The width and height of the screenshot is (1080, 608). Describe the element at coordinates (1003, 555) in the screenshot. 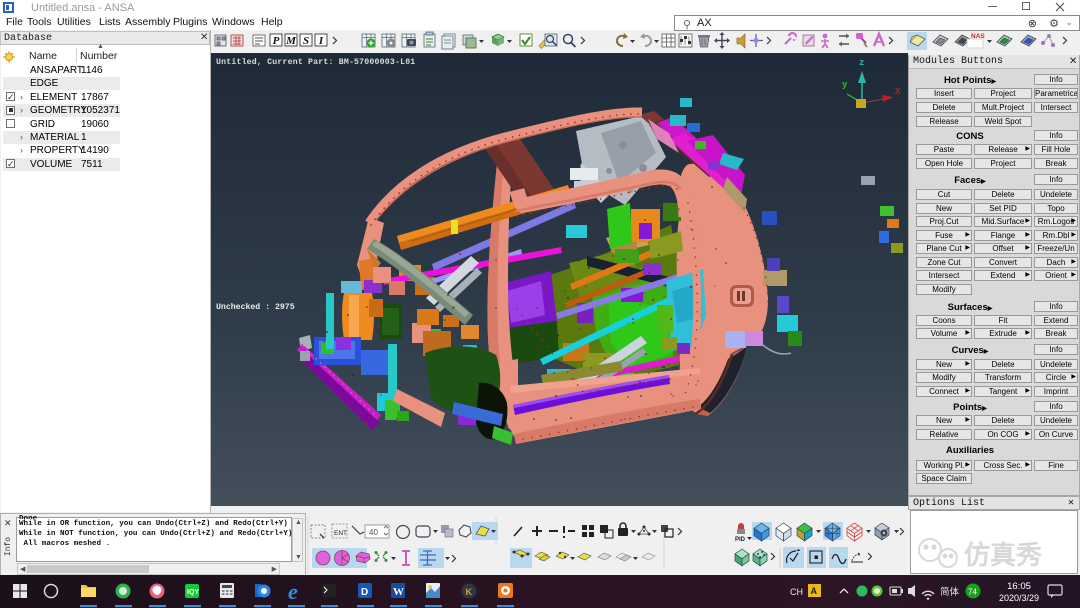

I see `svg-text: 仿真秀` at that location.